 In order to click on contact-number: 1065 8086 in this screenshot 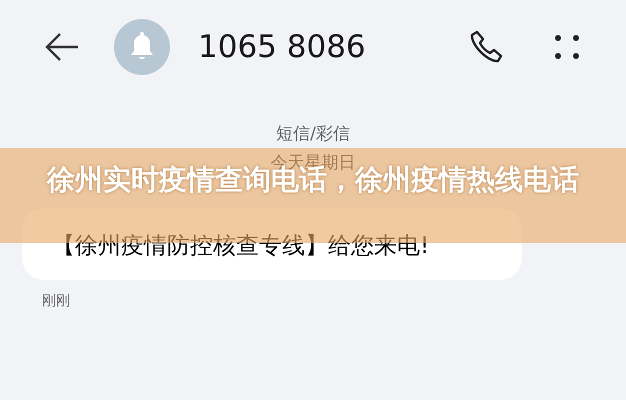, I will do `click(282, 47)`.